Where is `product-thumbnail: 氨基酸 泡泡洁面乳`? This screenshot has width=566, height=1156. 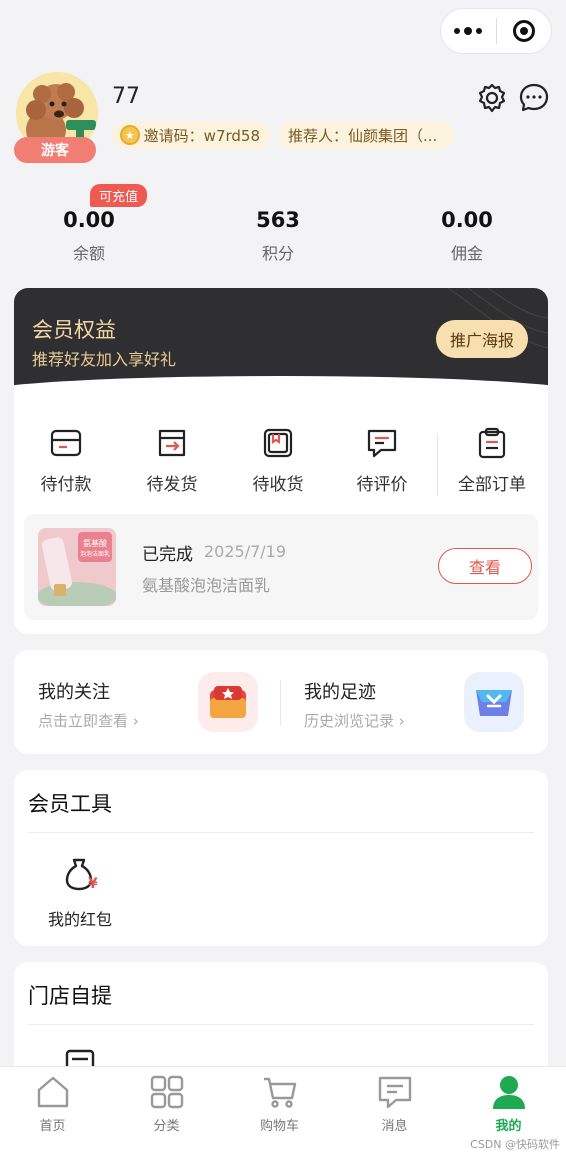 product-thumbnail: 氨基酸 泡泡洁面乳 is located at coordinates (77, 567).